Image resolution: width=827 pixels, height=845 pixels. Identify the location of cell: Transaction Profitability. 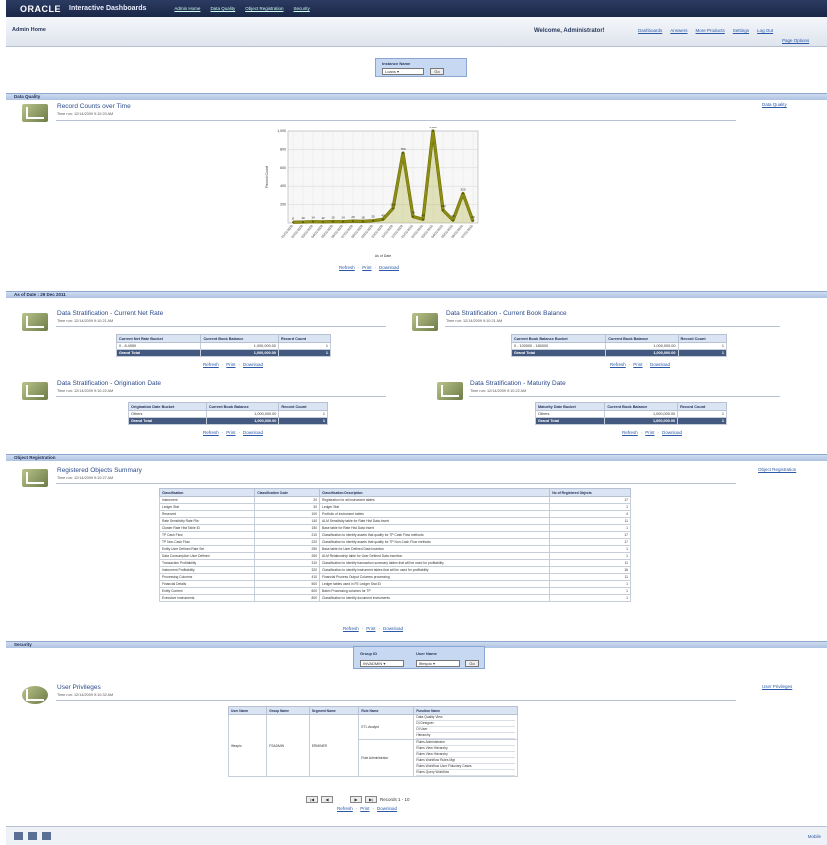
(207, 563).